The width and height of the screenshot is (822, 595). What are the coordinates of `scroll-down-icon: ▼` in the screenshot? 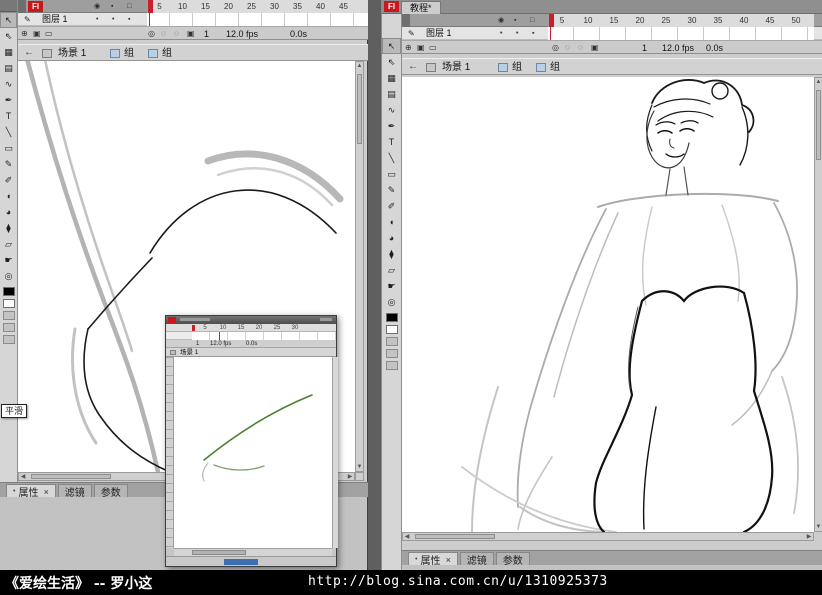 It's located at (359, 467).